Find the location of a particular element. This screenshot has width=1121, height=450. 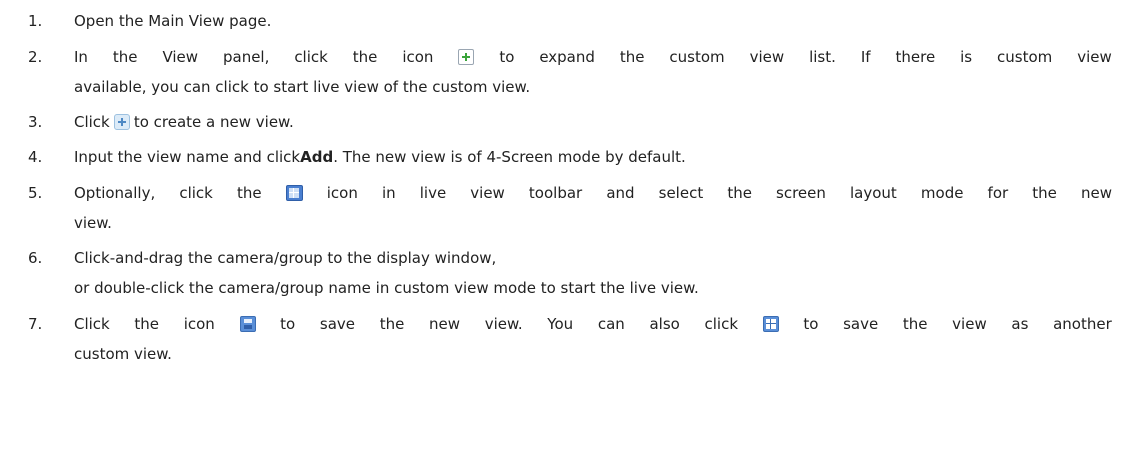

text-run: there is located at coordinates (915, 57).